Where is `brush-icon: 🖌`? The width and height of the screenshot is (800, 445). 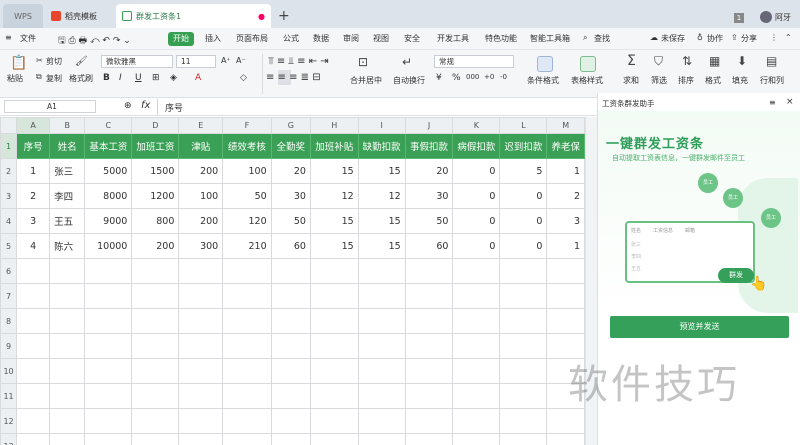
brush-icon: 🖌 is located at coordinates (81, 61).